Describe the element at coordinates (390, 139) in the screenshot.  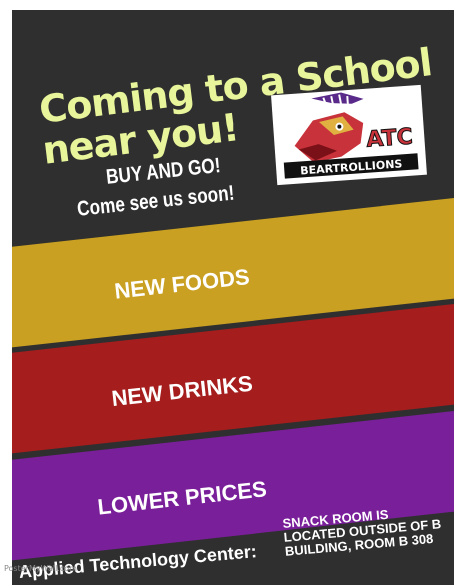
I see `logo-letters: ATC` at that location.